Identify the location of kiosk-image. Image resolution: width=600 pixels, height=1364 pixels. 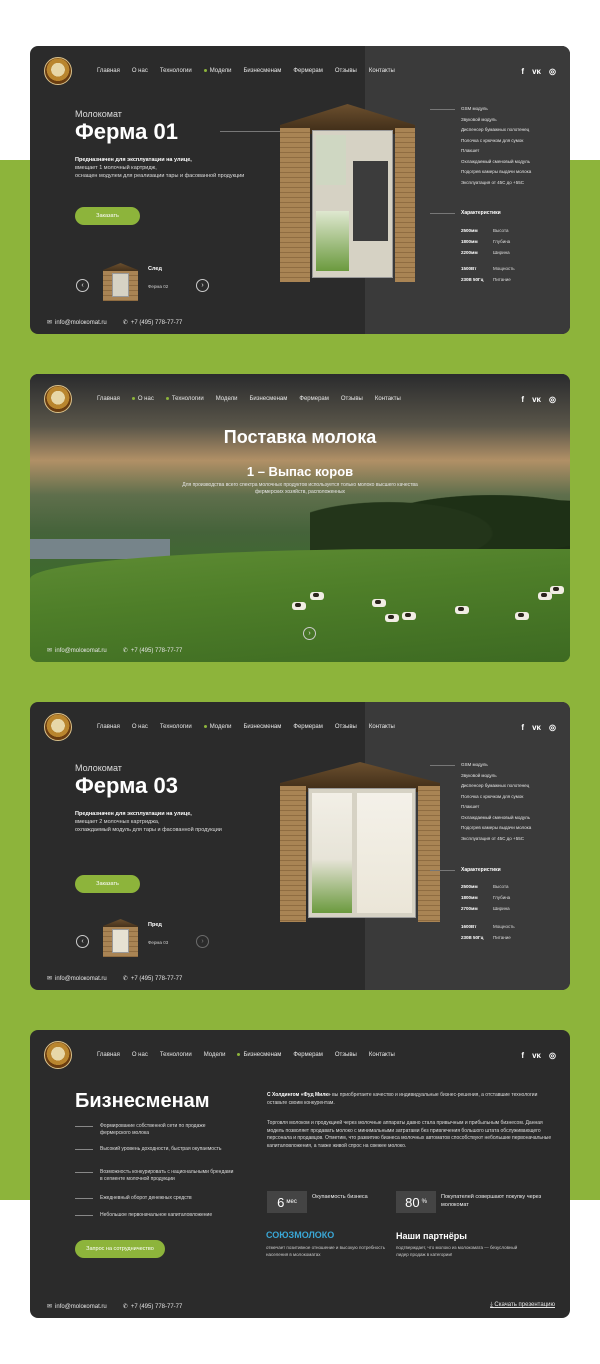
(360, 842).